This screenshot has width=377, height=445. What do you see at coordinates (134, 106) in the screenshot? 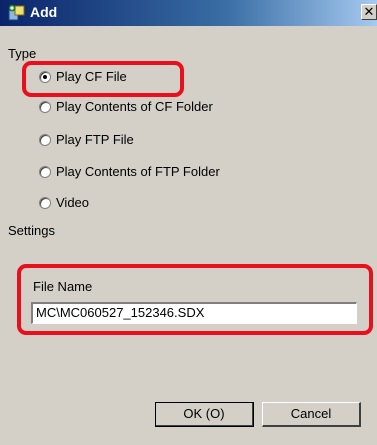
I see `radio-label: Play Contents of CF Folder` at bounding box center [134, 106].